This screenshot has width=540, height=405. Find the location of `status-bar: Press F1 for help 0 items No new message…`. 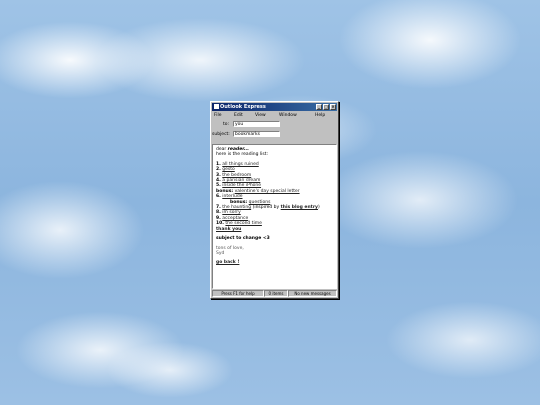

status-bar: Press F1 for help 0 items No new message… is located at coordinates (274, 293).